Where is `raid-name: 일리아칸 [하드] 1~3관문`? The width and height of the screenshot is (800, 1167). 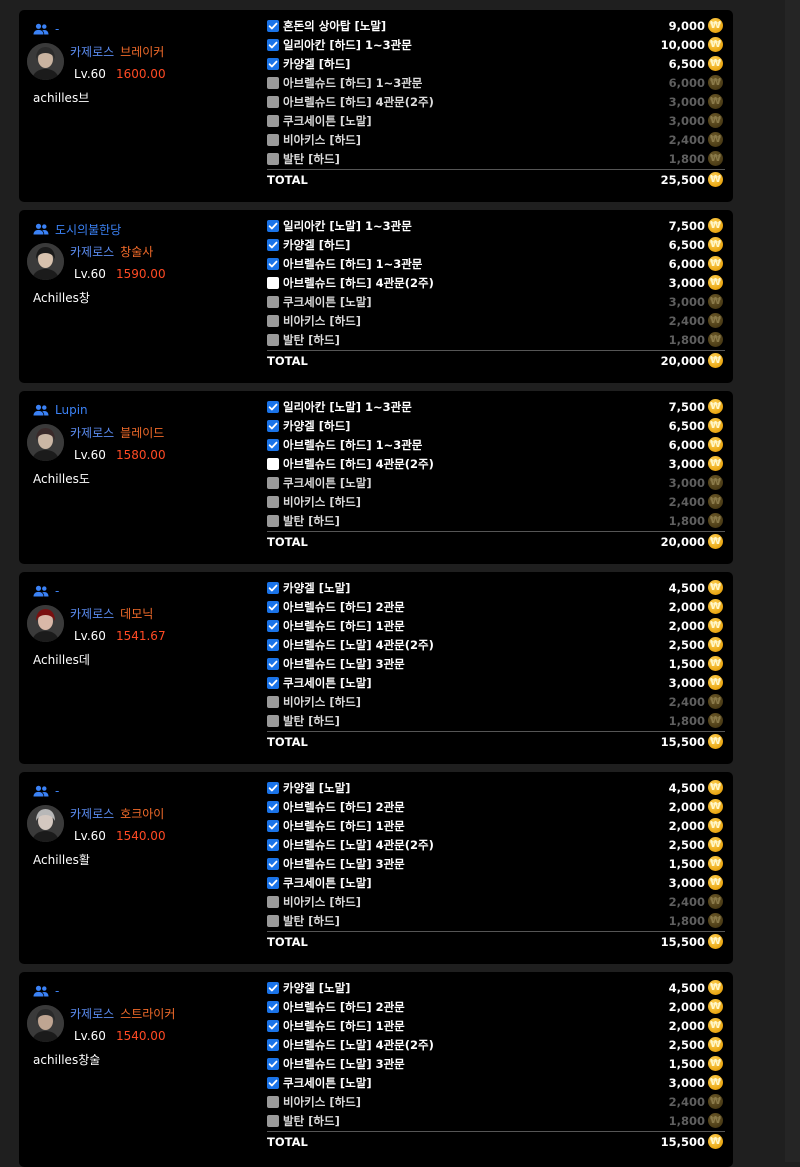 raid-name: 일리아칸 [하드] 1~3관문 is located at coordinates (347, 44).